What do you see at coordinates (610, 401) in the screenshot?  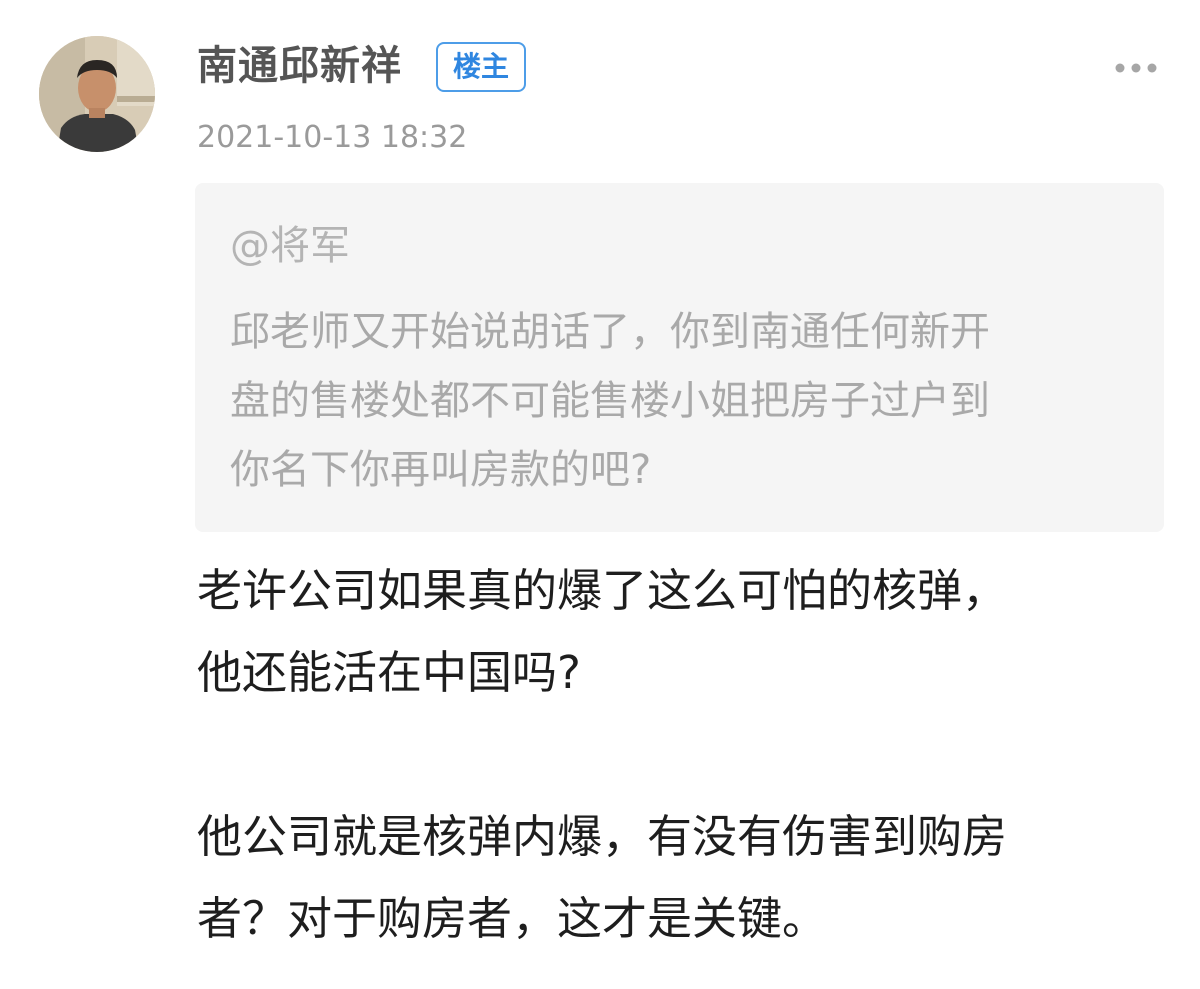 I see `quote-line: 盘的售楼处都不可能售楼小姐把房子过户到` at bounding box center [610, 401].